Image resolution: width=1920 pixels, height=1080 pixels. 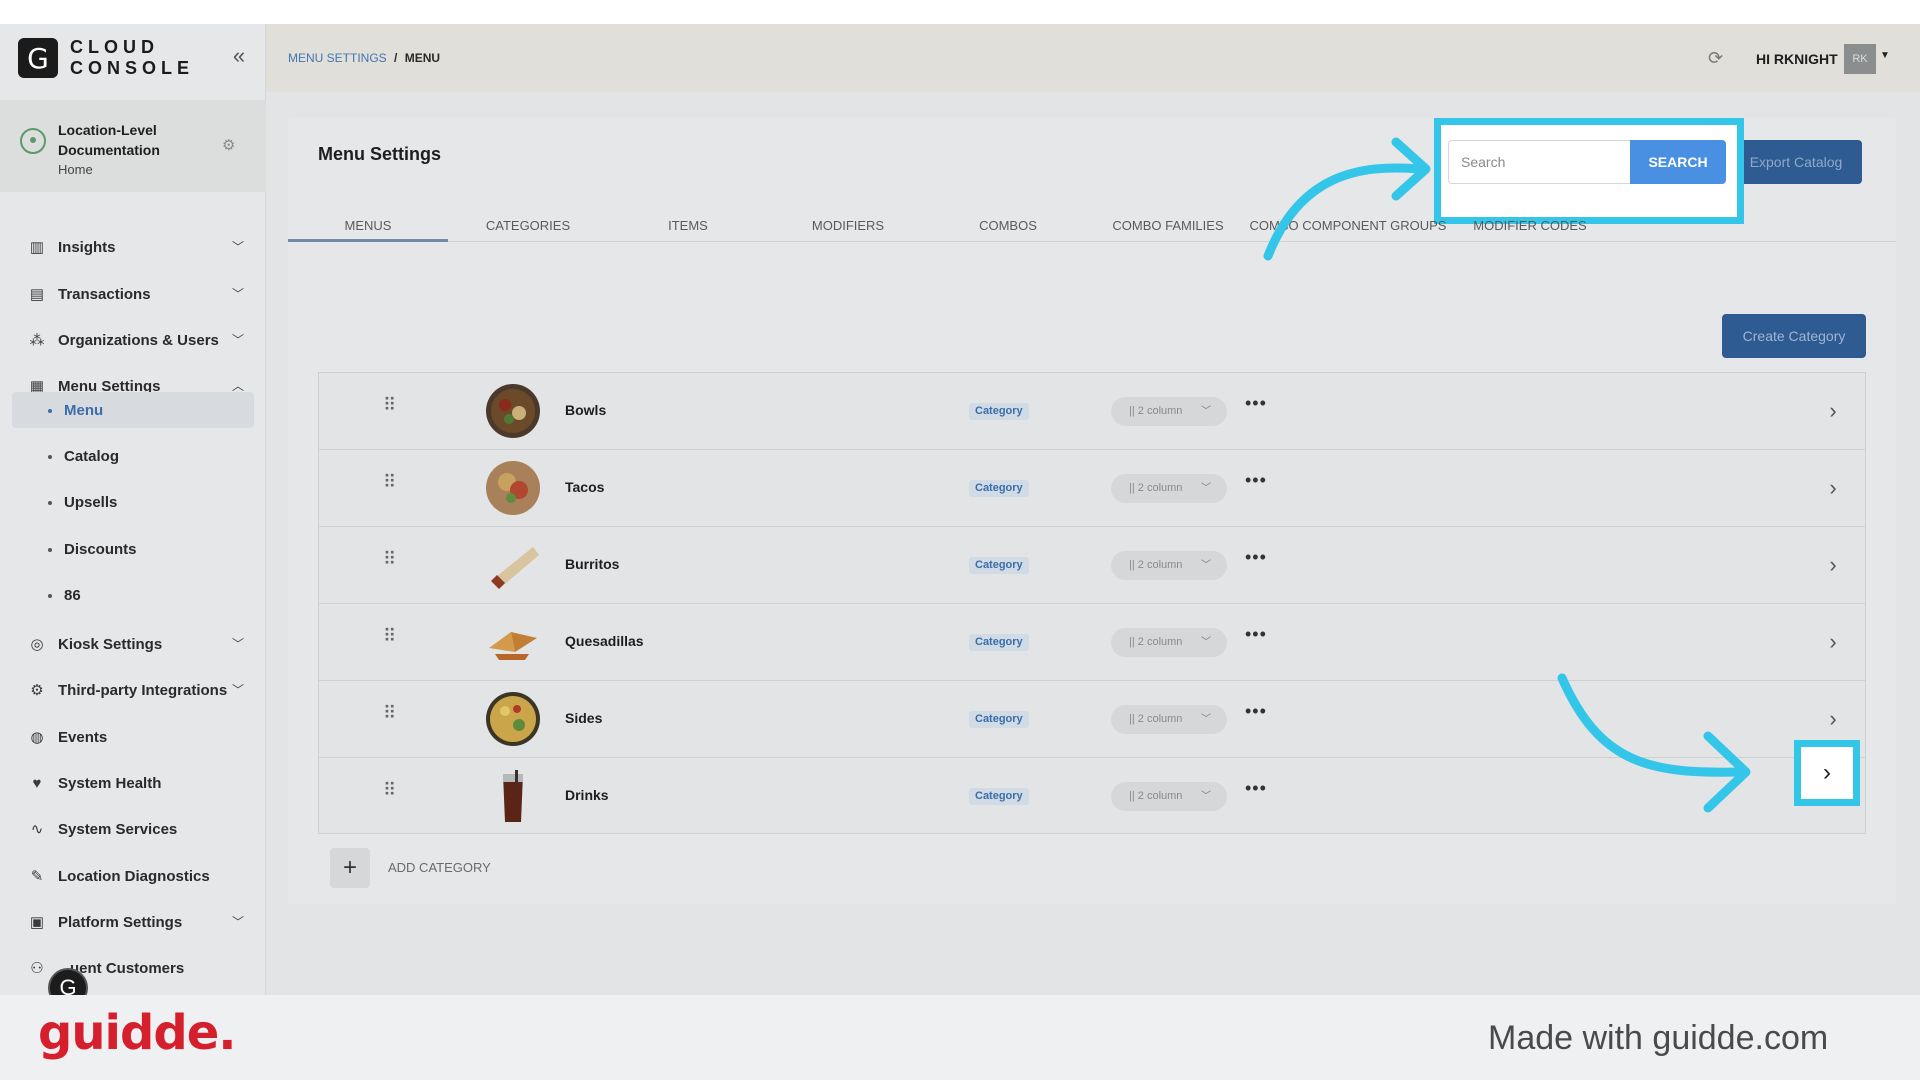 I want to click on drinks-thumbnail, so click(x=513, y=796).